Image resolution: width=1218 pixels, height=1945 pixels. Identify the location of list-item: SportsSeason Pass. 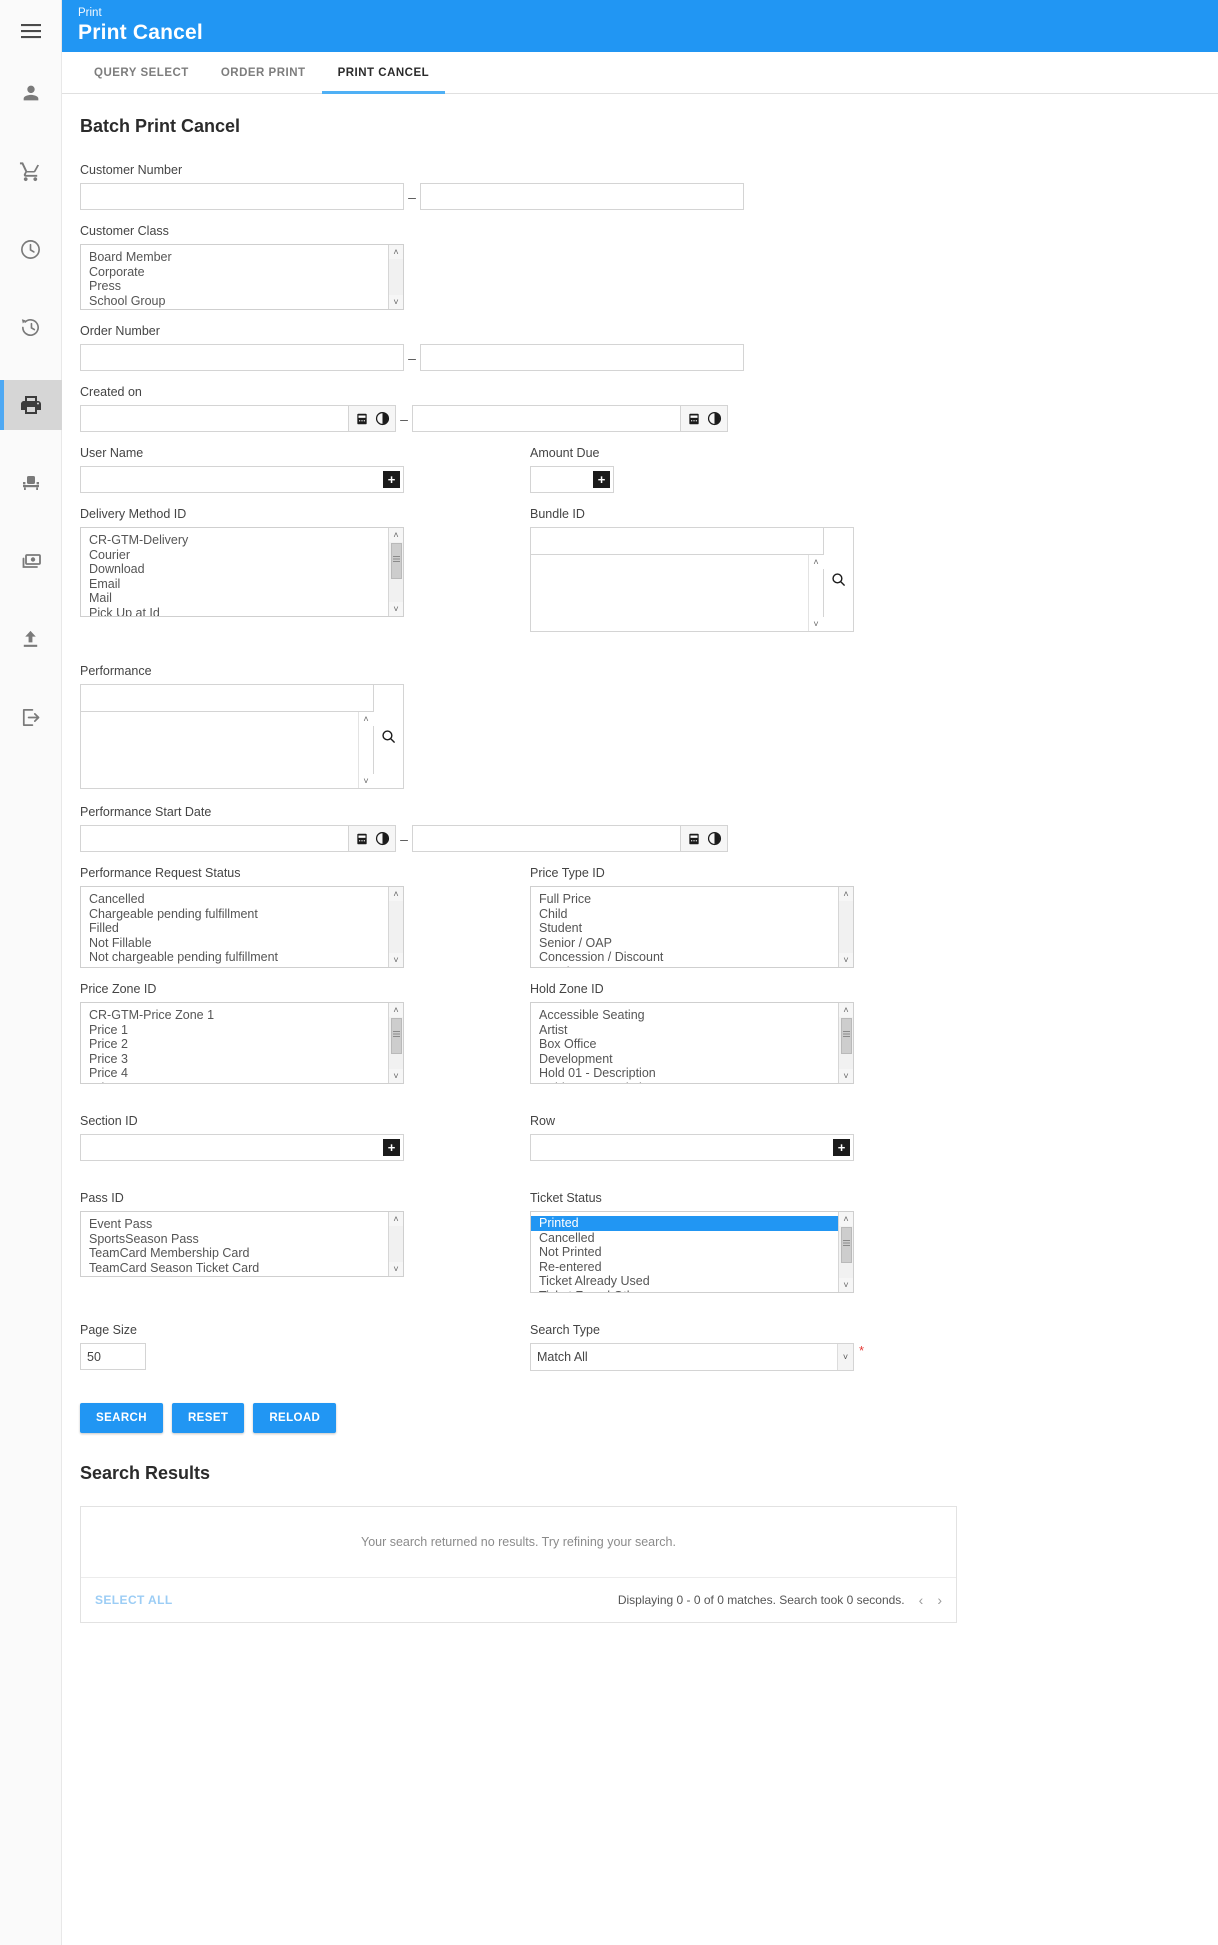
(242, 1239).